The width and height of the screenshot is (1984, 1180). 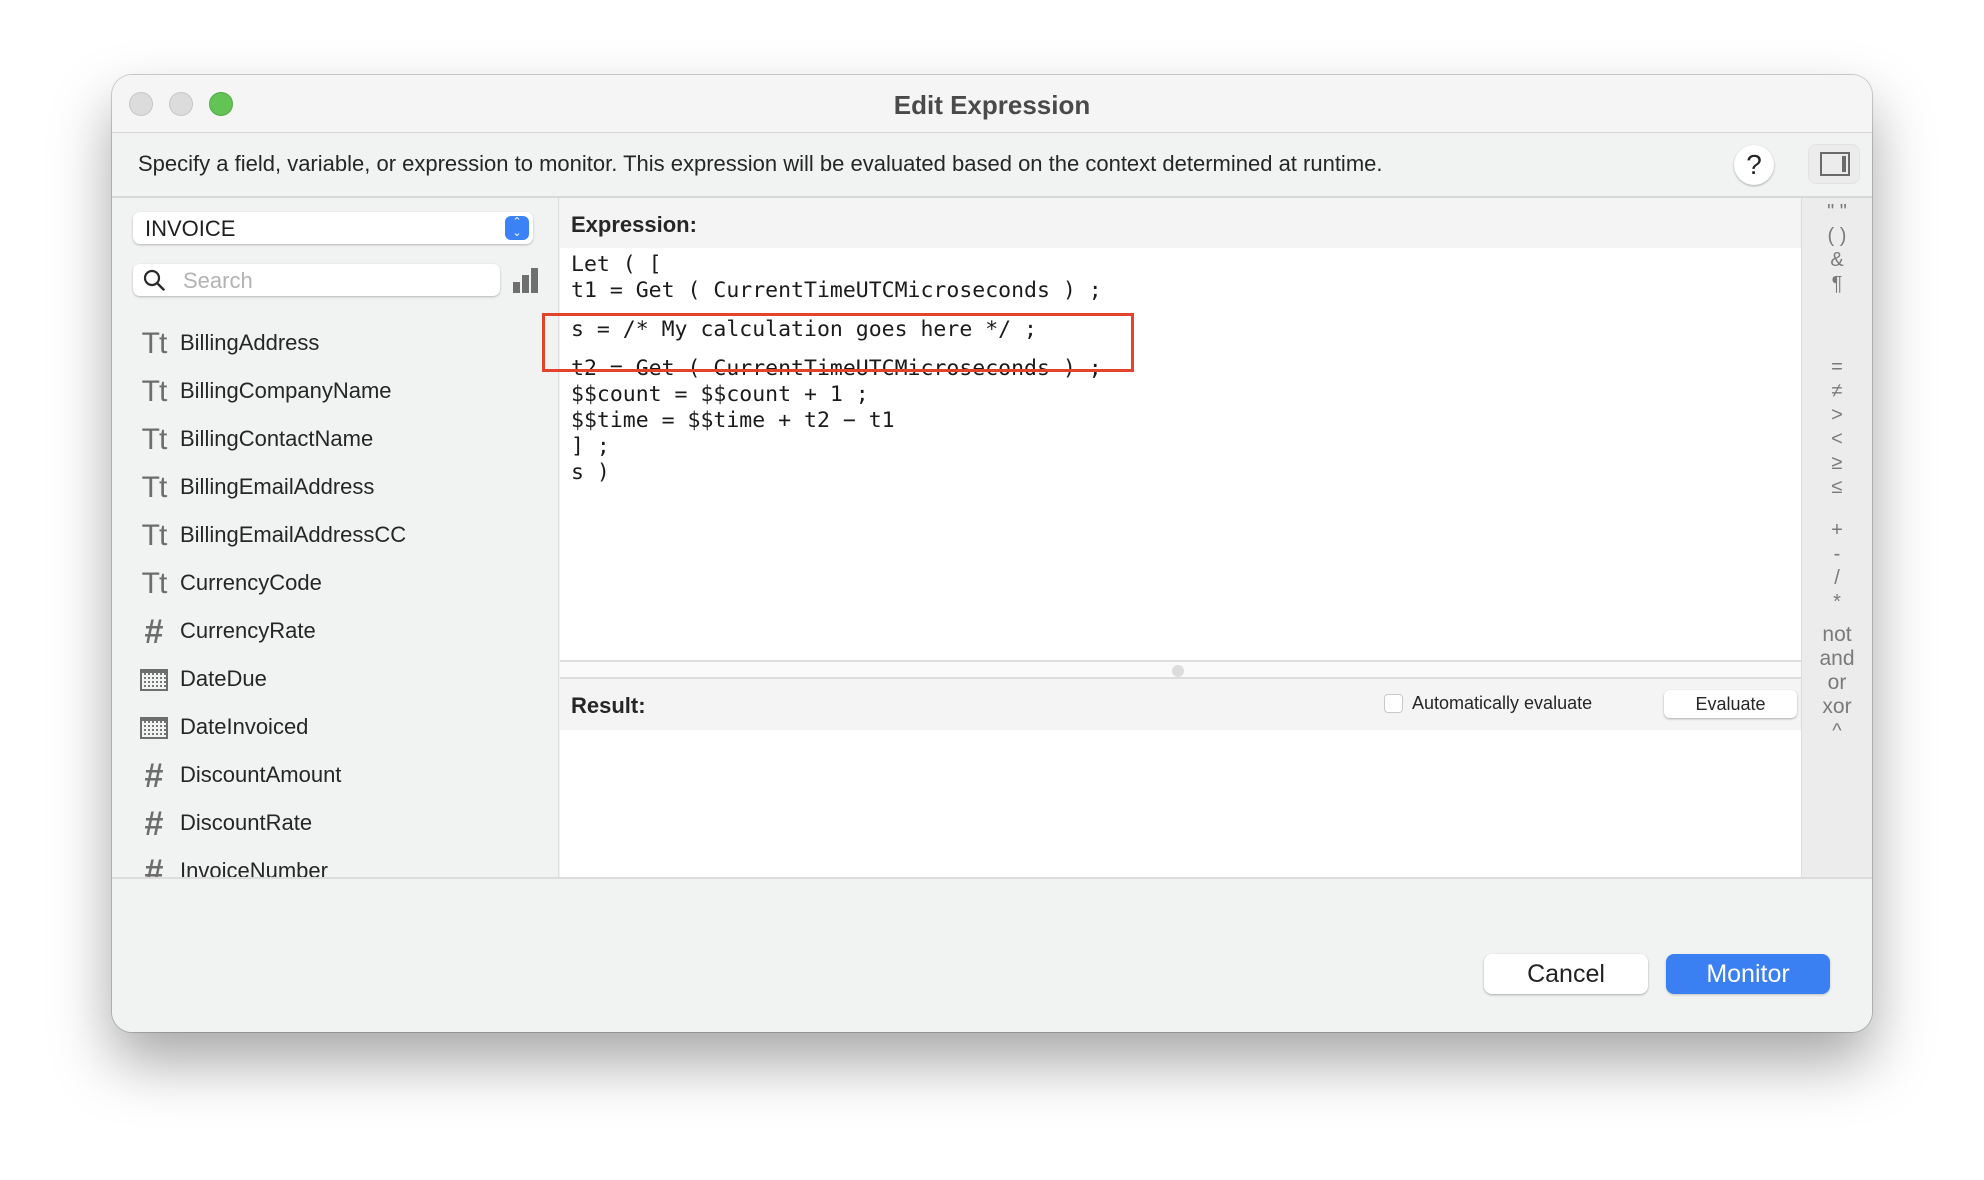 I want to click on field-list-item: DateDue, so click(x=332, y=682).